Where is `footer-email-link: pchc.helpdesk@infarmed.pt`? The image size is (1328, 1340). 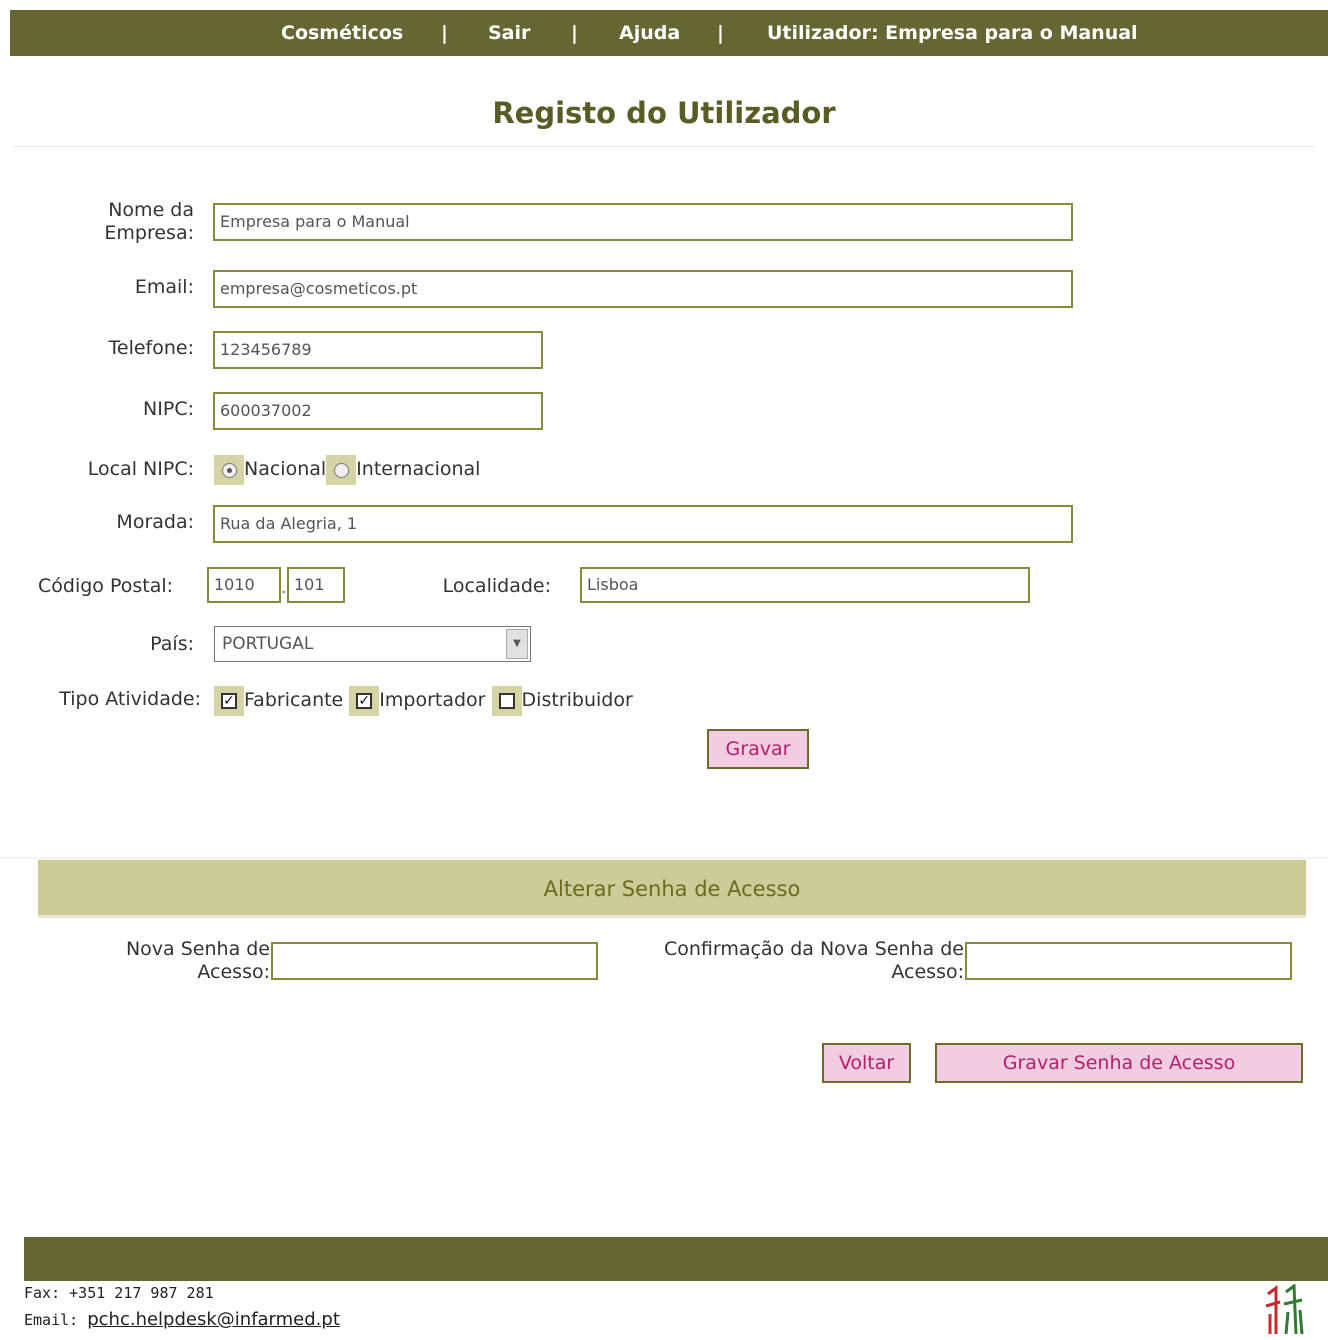 footer-email-link: pchc.helpdesk@infarmed.pt is located at coordinates (213, 1319).